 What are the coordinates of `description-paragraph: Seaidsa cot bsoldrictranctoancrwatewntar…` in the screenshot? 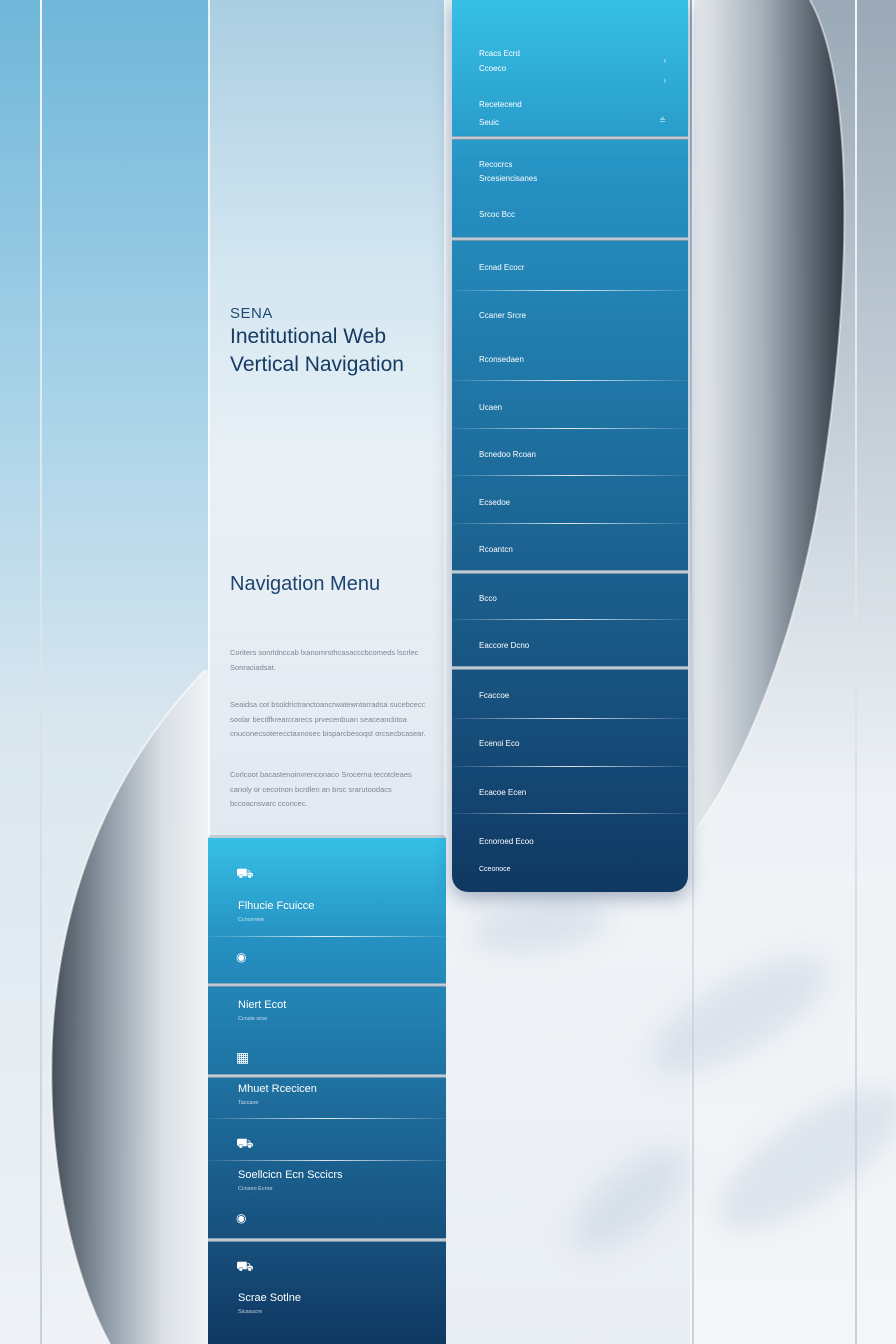 It's located at (328, 719).